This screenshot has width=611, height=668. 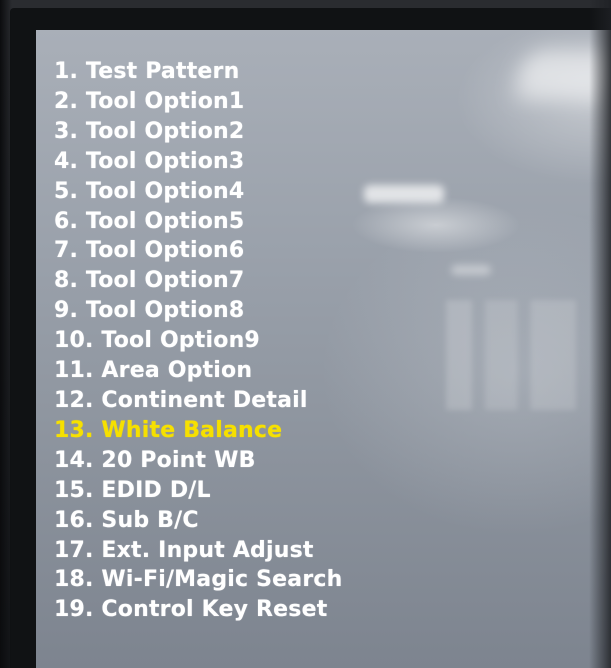 What do you see at coordinates (198, 491) in the screenshot?
I see `menu-item-edid-dl: 15. EDID D/L` at bounding box center [198, 491].